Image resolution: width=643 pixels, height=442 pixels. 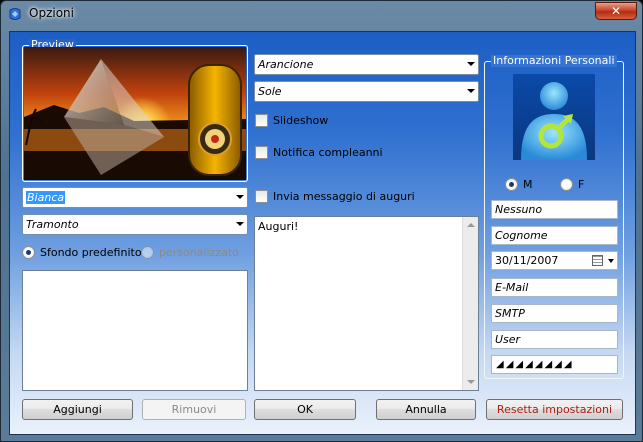 What do you see at coordinates (510, 313) in the screenshot?
I see `smtp-value: SMTP` at bounding box center [510, 313].